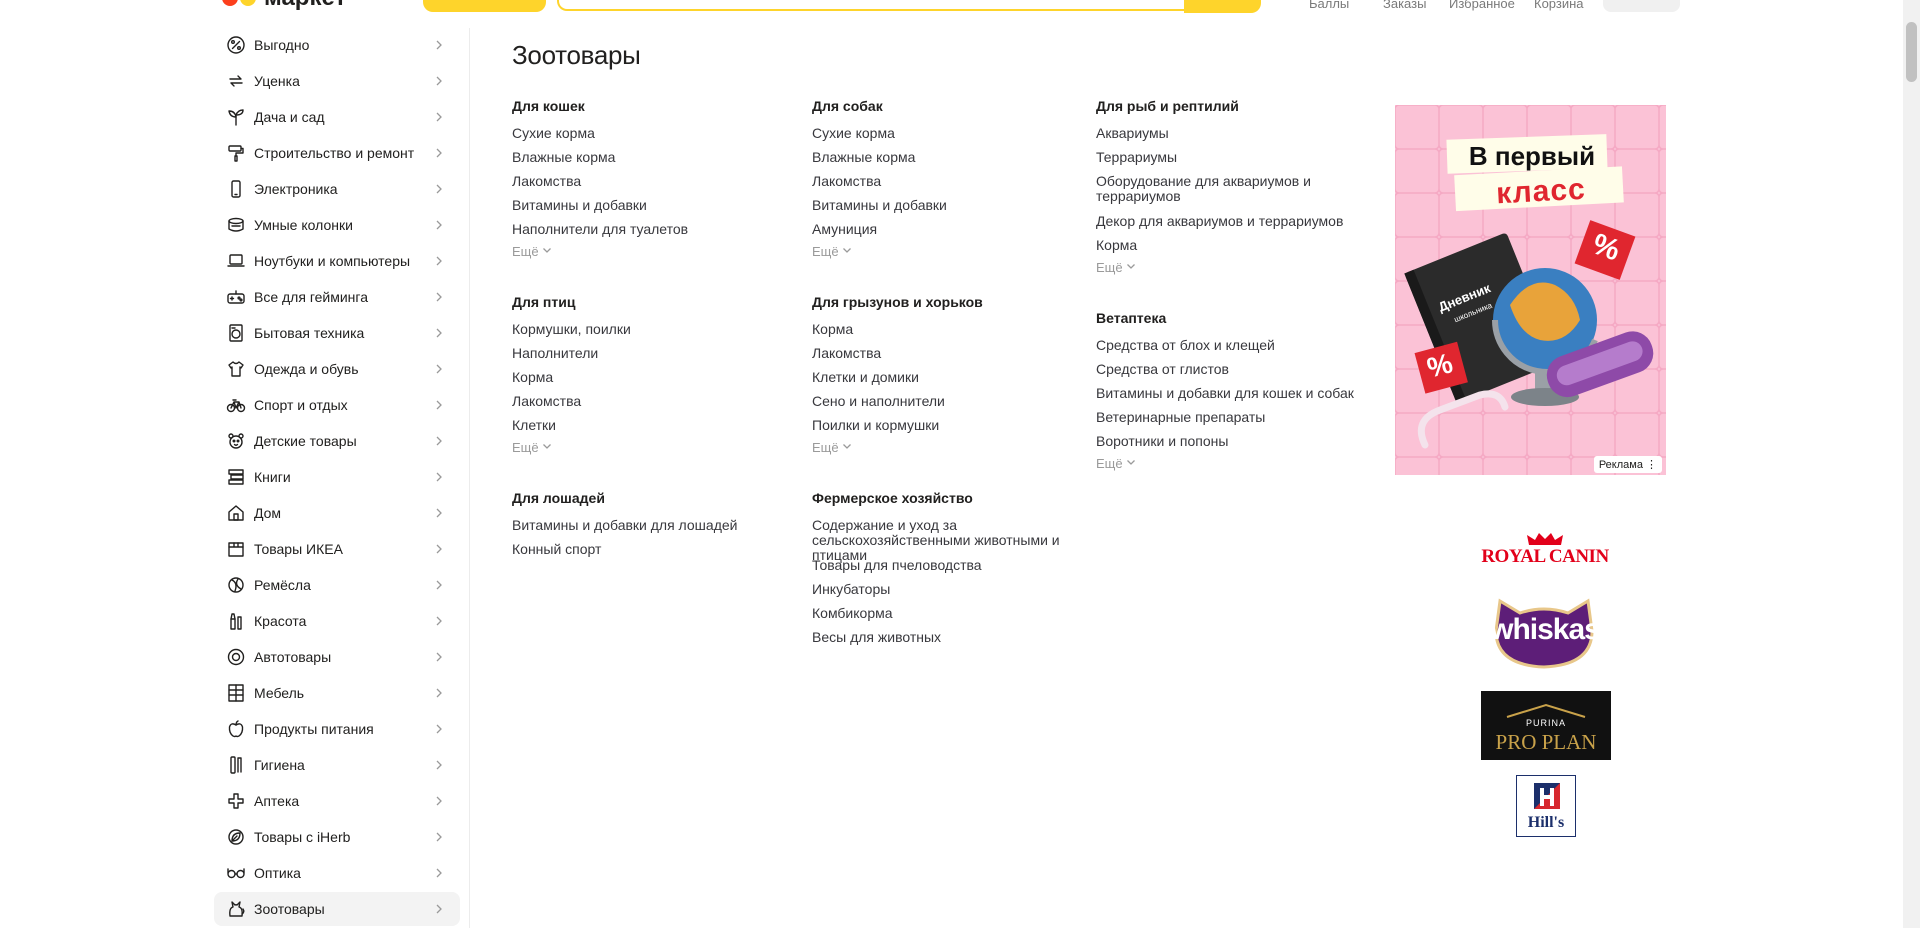 This screenshot has height=928, width=1920. What do you see at coordinates (543, 302) in the screenshot?
I see `category-heading: Для птиц` at bounding box center [543, 302].